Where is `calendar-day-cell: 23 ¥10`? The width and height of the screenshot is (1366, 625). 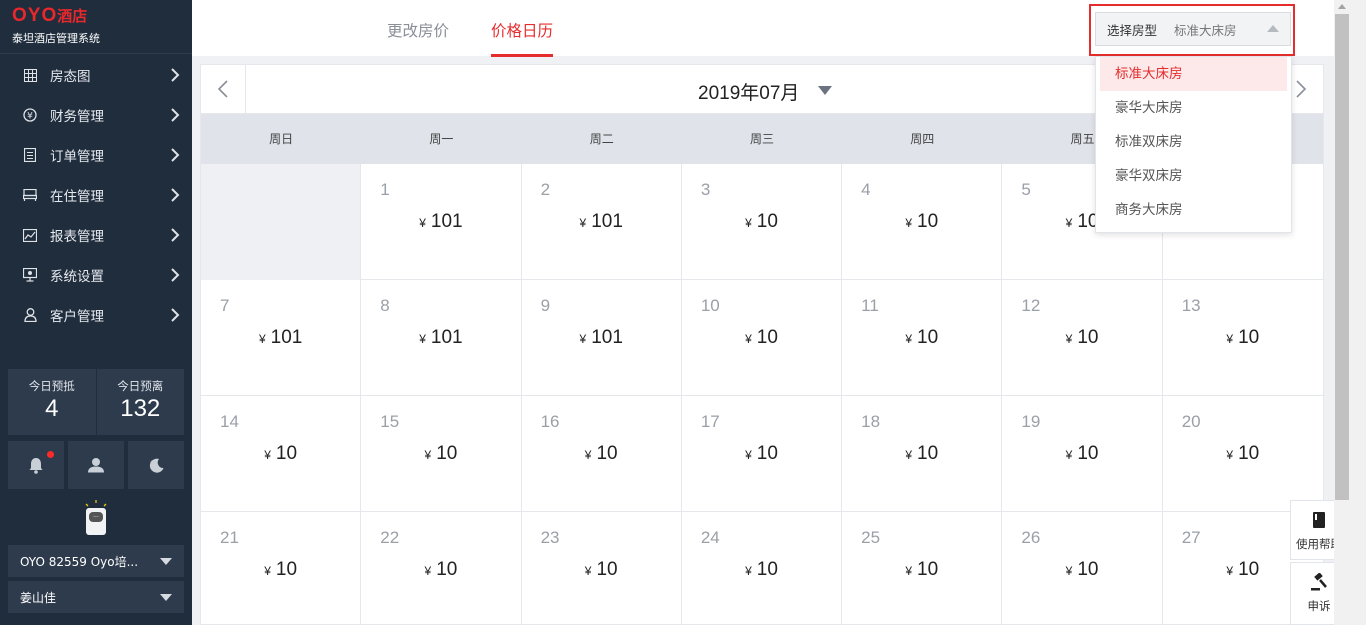
calendar-day-cell: 23 ¥10 is located at coordinates (602, 568).